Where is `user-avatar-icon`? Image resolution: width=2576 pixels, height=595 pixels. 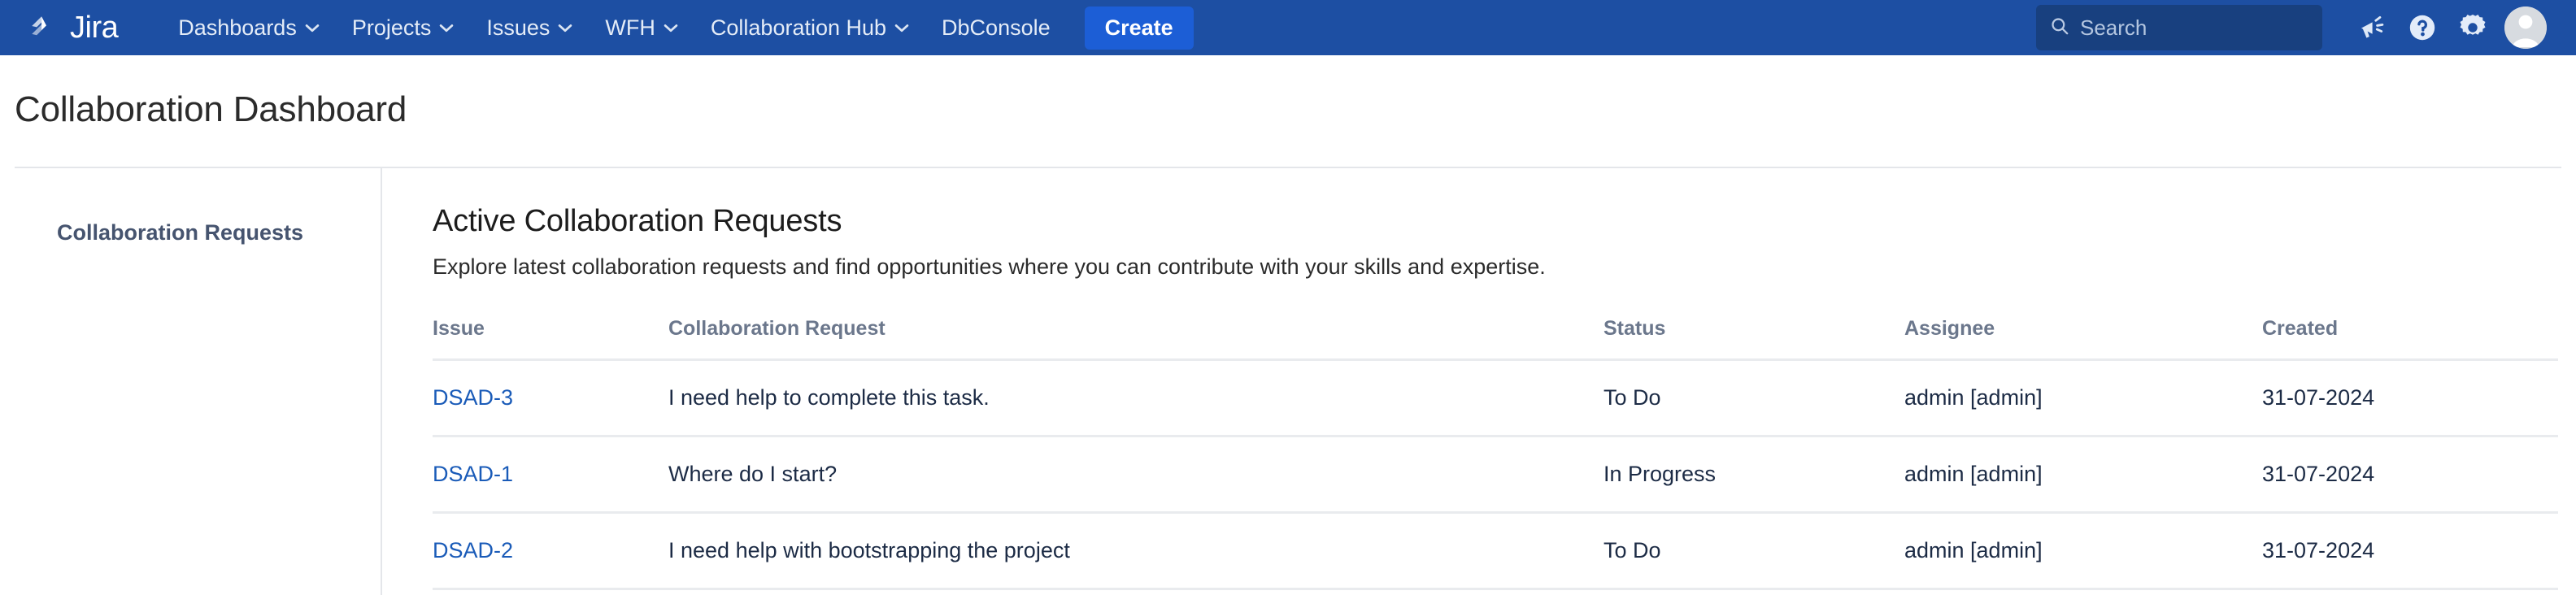 user-avatar-icon is located at coordinates (2526, 28).